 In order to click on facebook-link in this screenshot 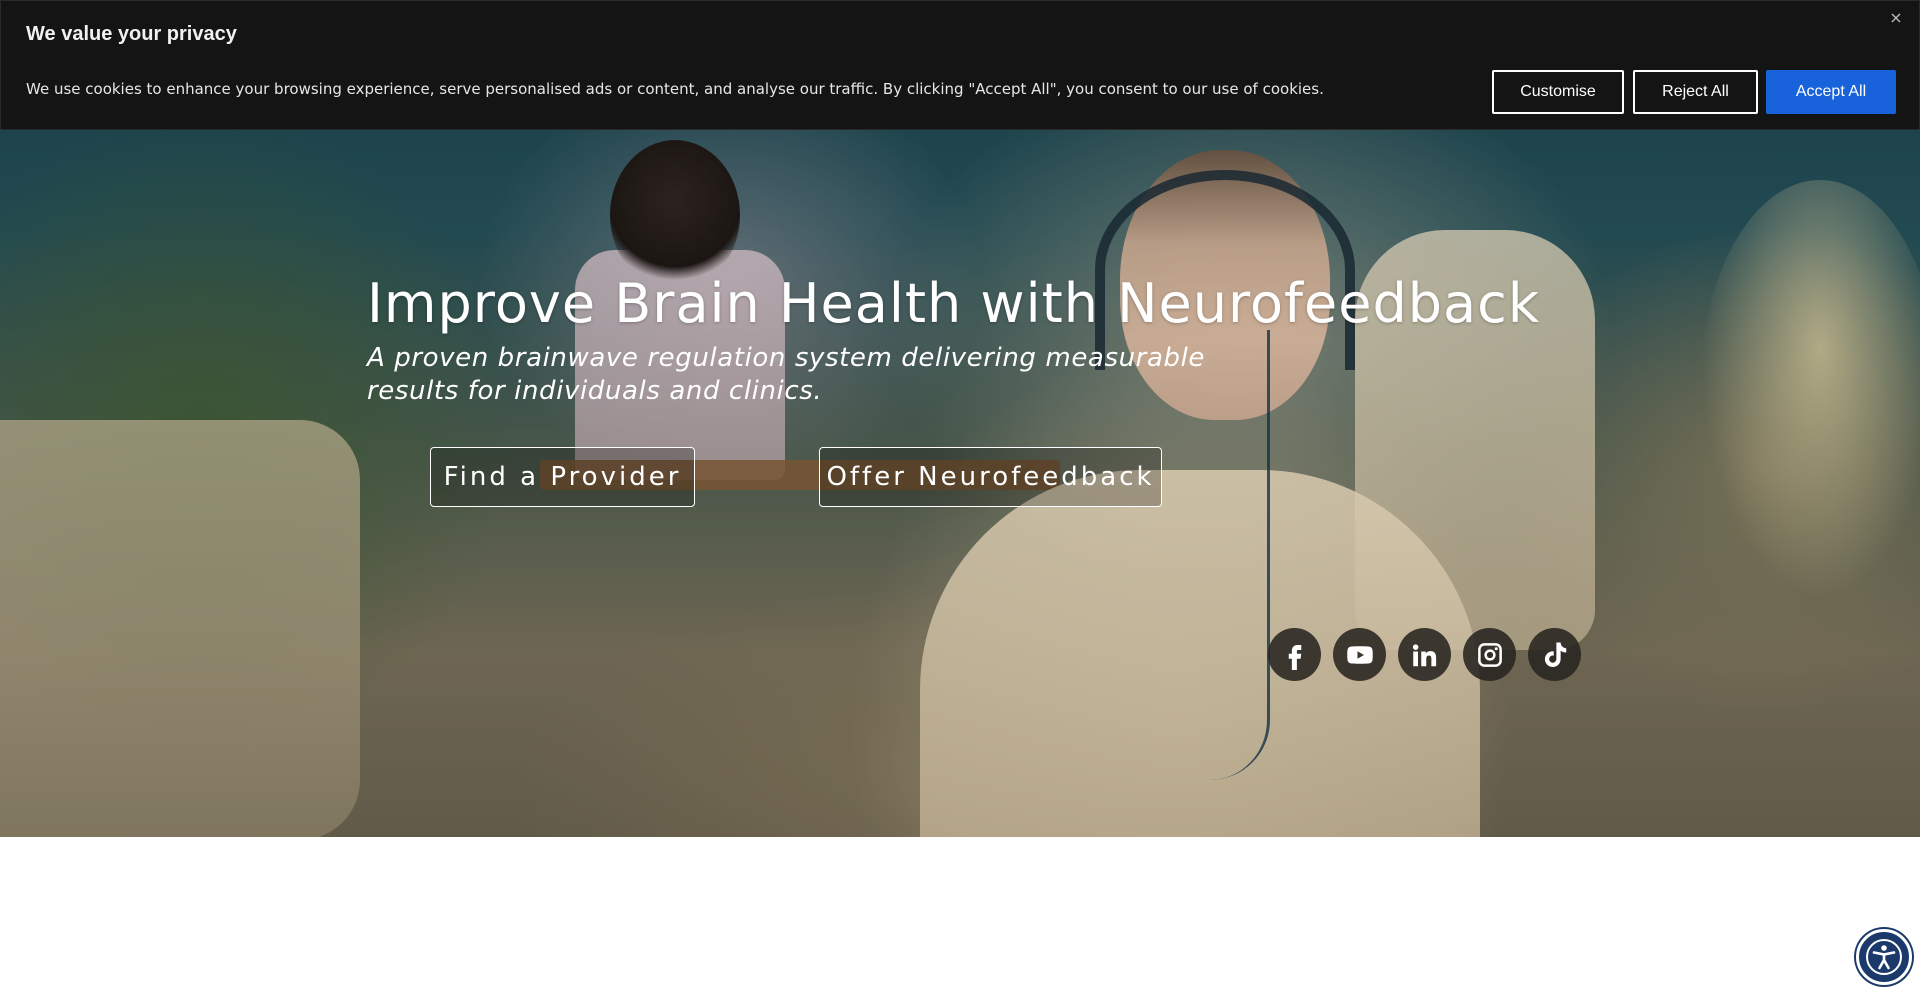, I will do `click(1294, 654)`.